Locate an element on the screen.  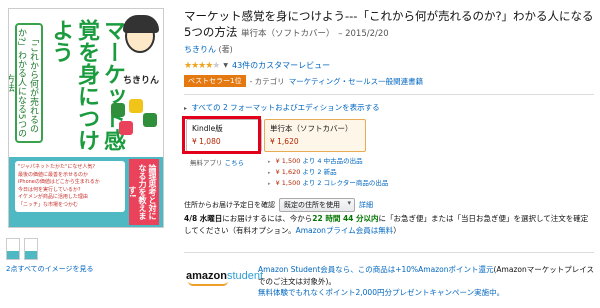
kindle-app-link: こちら is located at coordinates (235, 163).